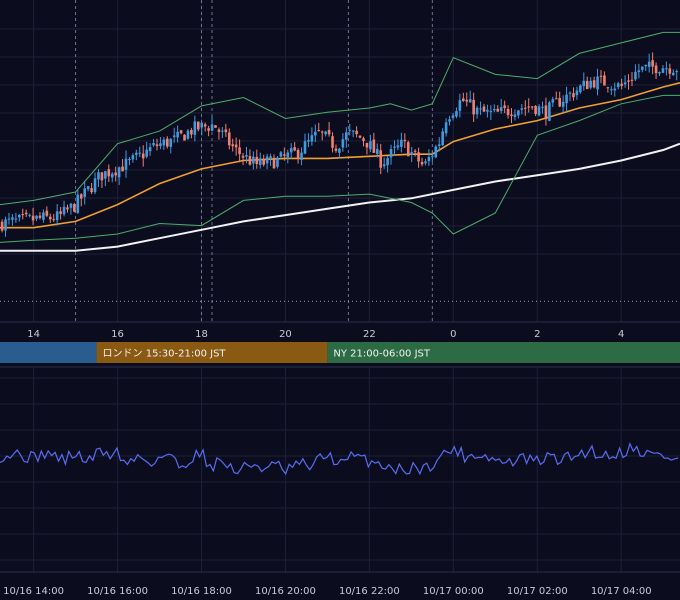 Image resolution: width=680 pixels, height=600 pixels. I want to click on price-x-tick-label: 20, so click(285, 334).